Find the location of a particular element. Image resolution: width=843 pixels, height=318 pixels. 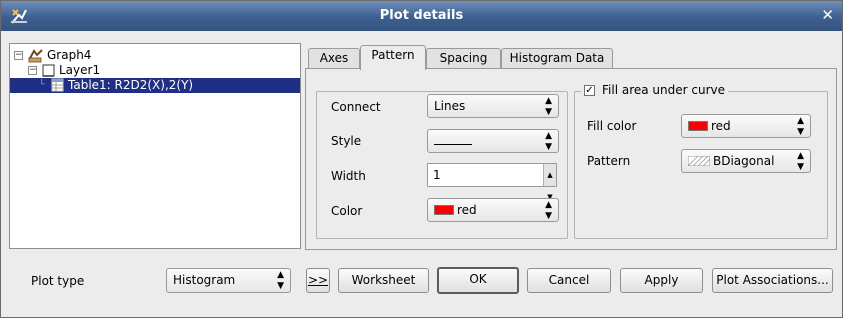

fill-area-checkbox: ✓ is located at coordinates (589, 90).